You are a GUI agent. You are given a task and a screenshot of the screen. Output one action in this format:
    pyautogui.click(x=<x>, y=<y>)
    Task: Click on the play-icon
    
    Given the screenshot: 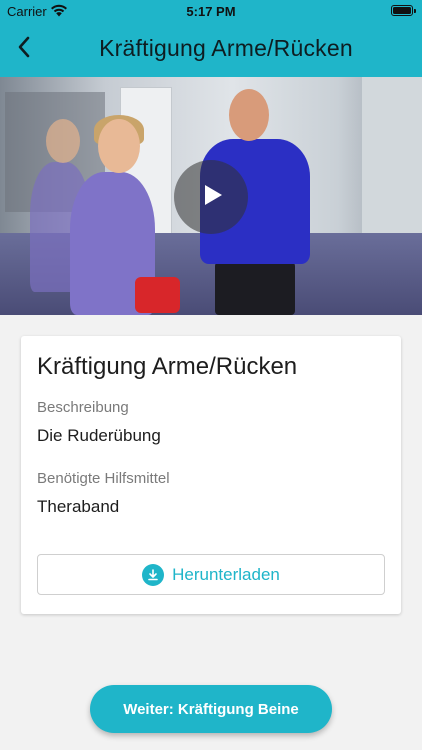 What is the action you would take?
    pyautogui.click(x=211, y=197)
    